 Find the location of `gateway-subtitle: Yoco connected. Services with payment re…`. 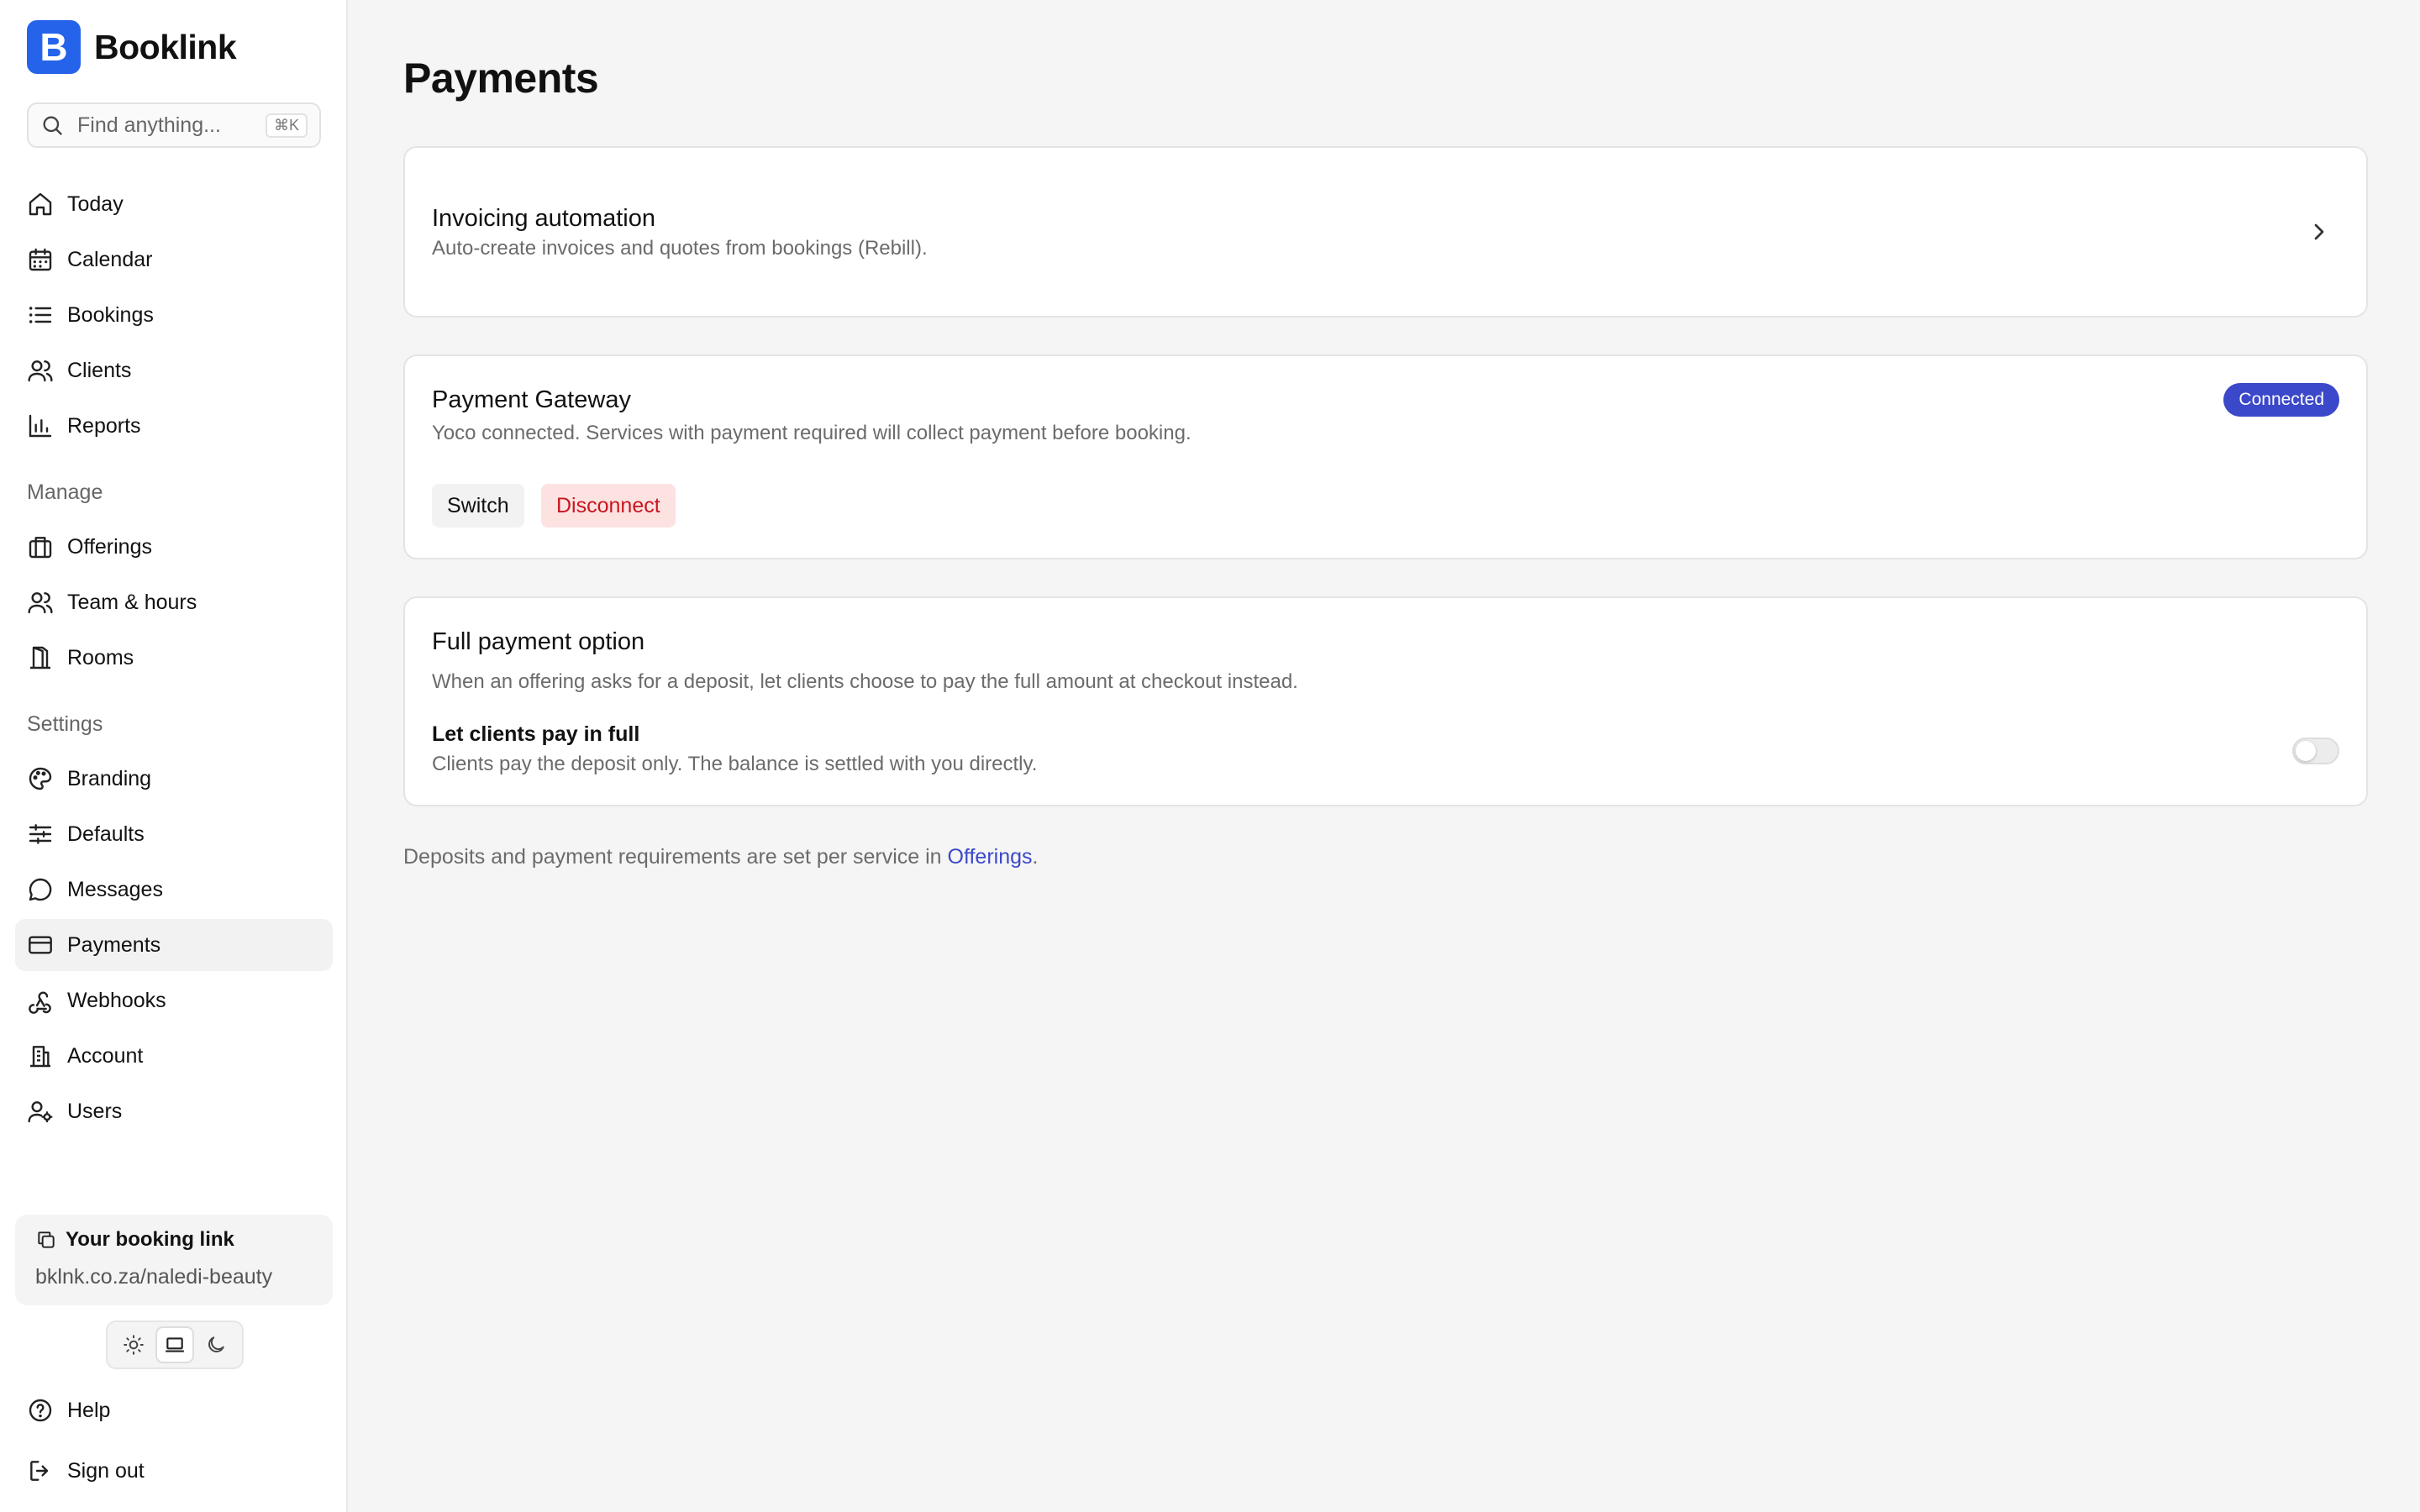

gateway-subtitle: Yoco connected. Services with payment re… is located at coordinates (812, 433).